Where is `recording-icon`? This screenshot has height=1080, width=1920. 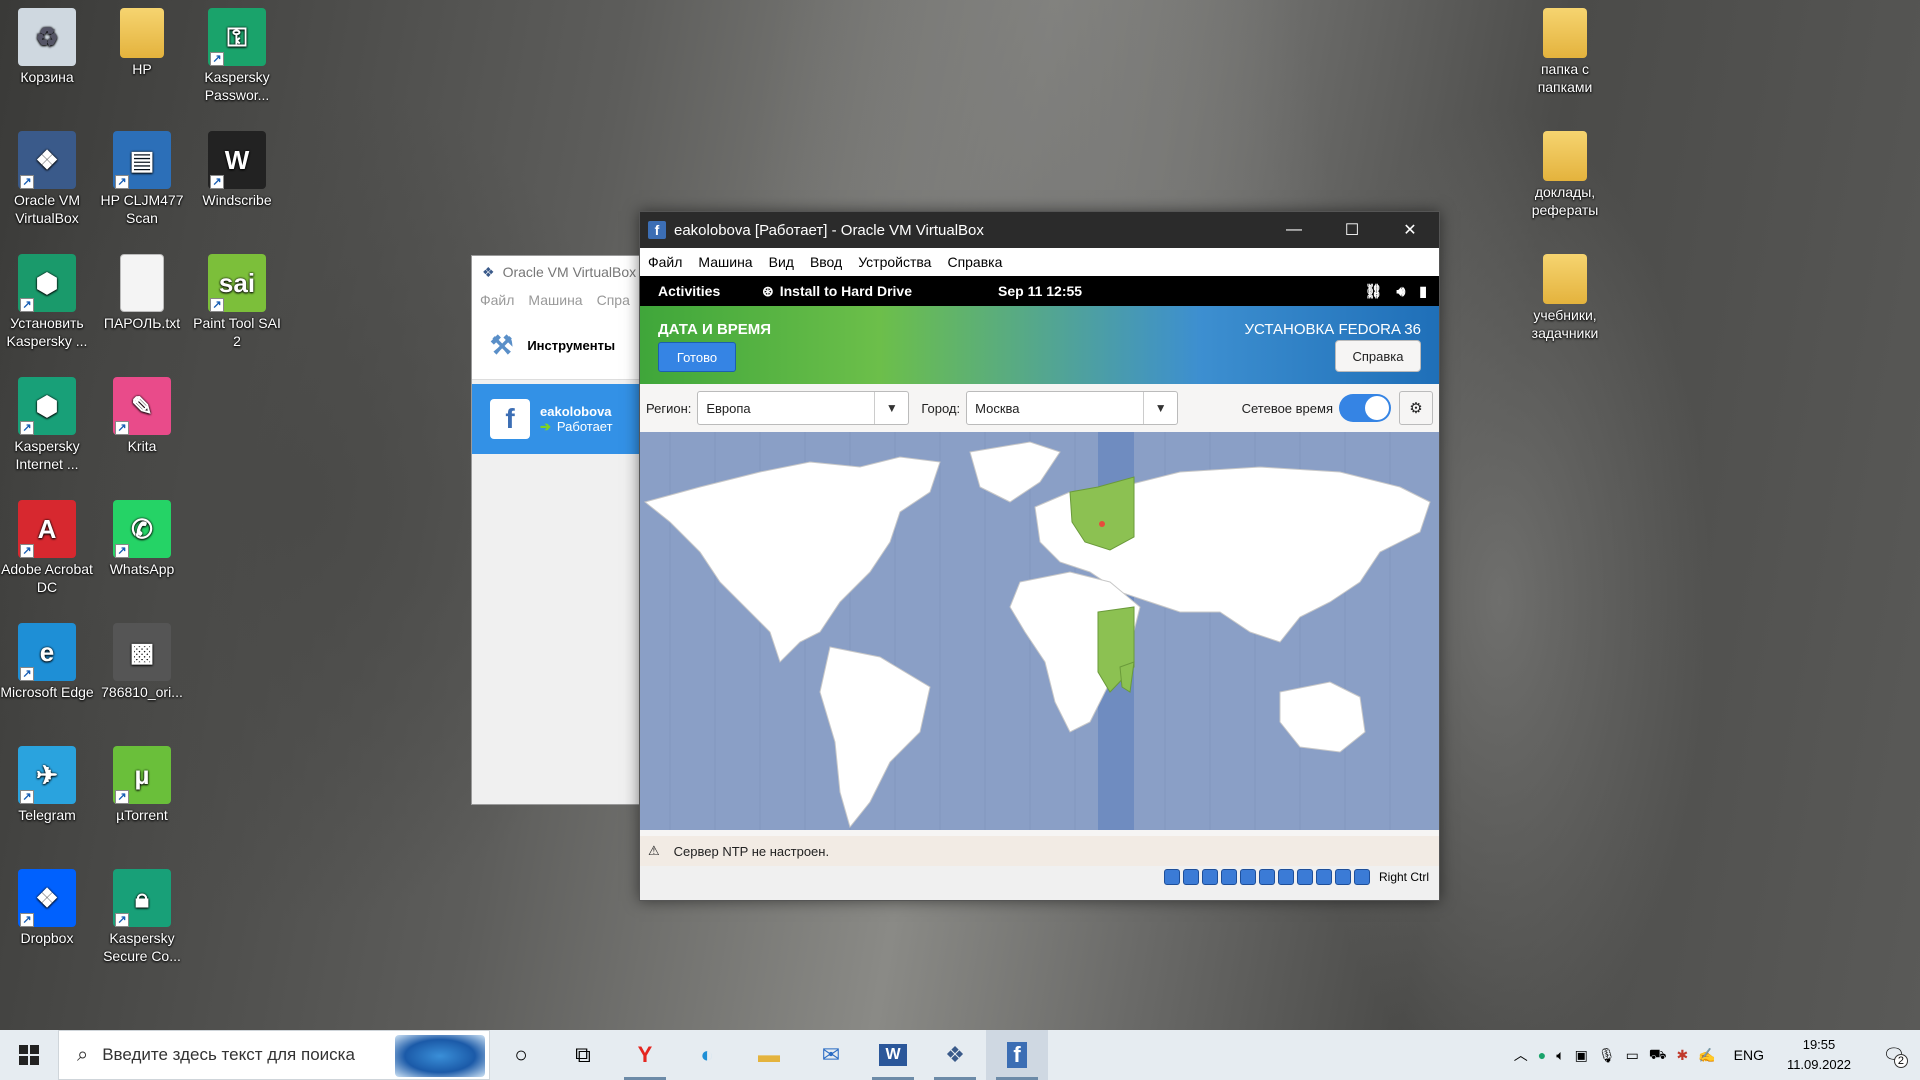
recording-icon is located at coordinates (1304, 877).